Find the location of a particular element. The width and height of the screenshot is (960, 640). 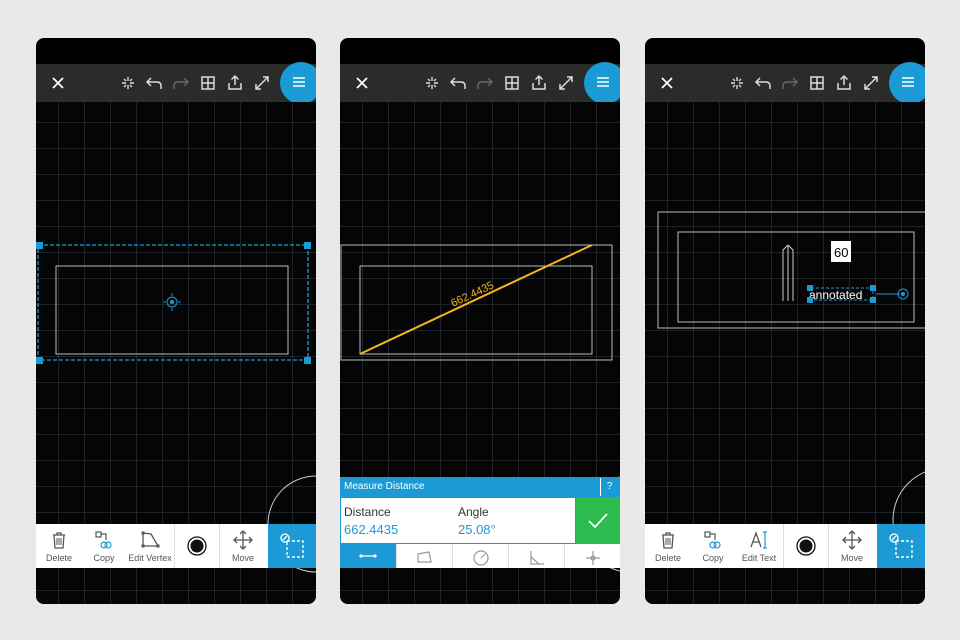

checkmark-icon is located at coordinates (598, 521).